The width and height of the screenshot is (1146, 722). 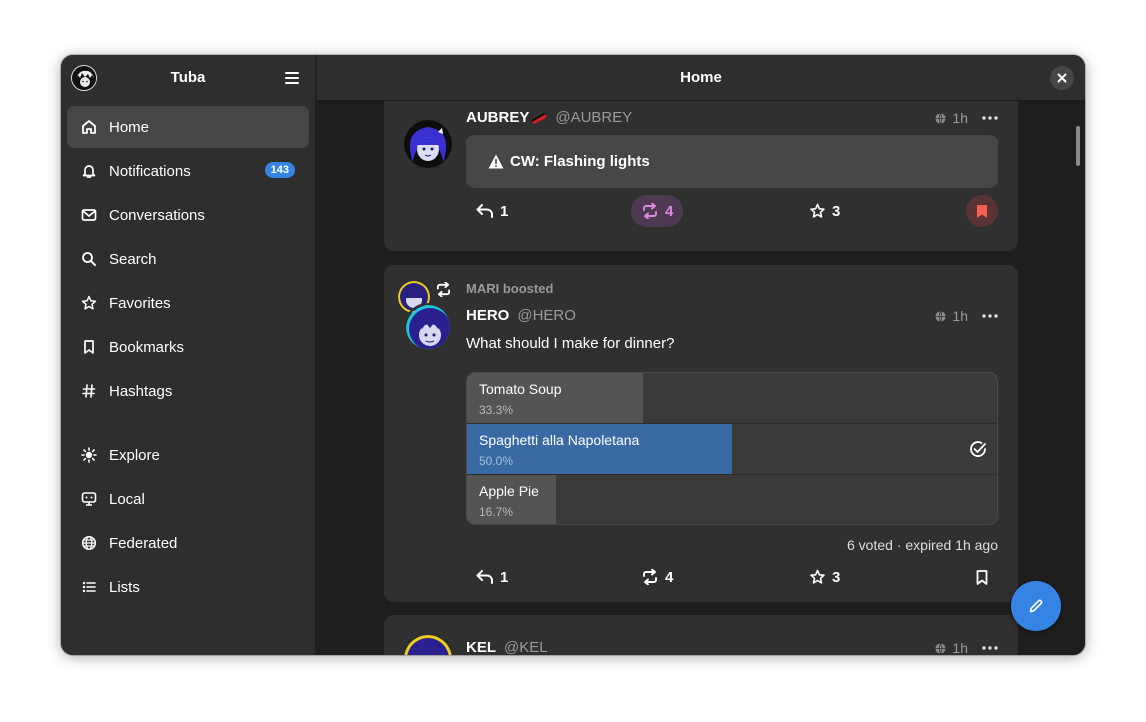 What do you see at coordinates (188, 259) in the screenshot?
I see `sidebar-item-search: Search` at bounding box center [188, 259].